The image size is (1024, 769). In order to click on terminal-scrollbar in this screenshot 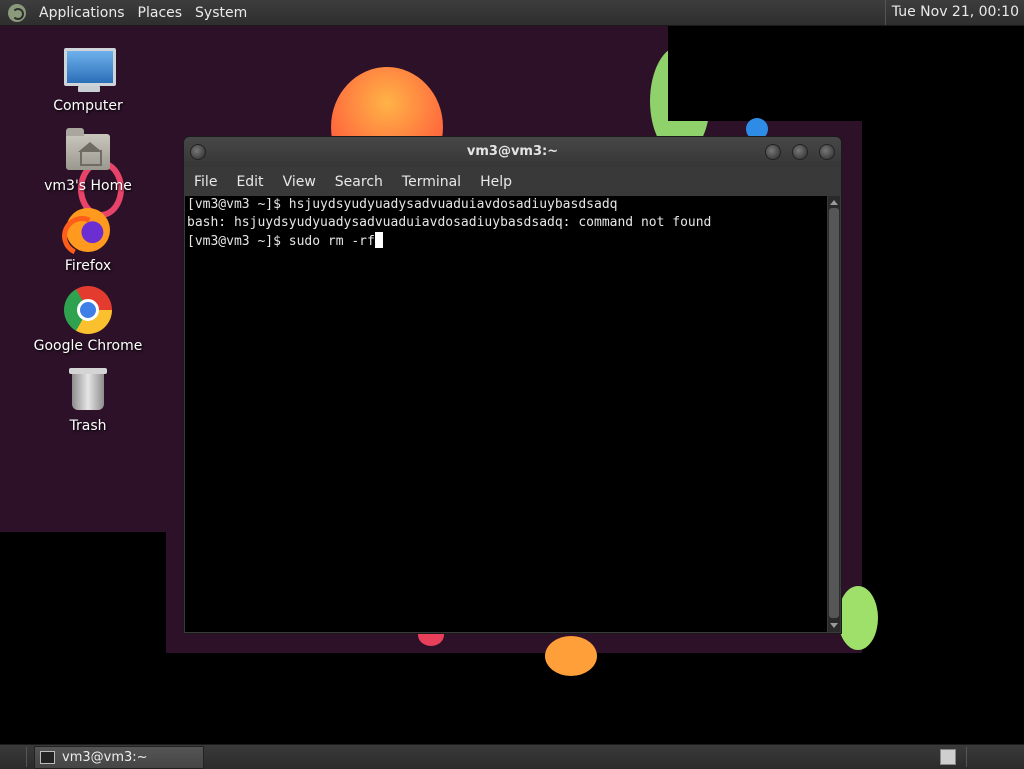, I will do `click(834, 414)`.